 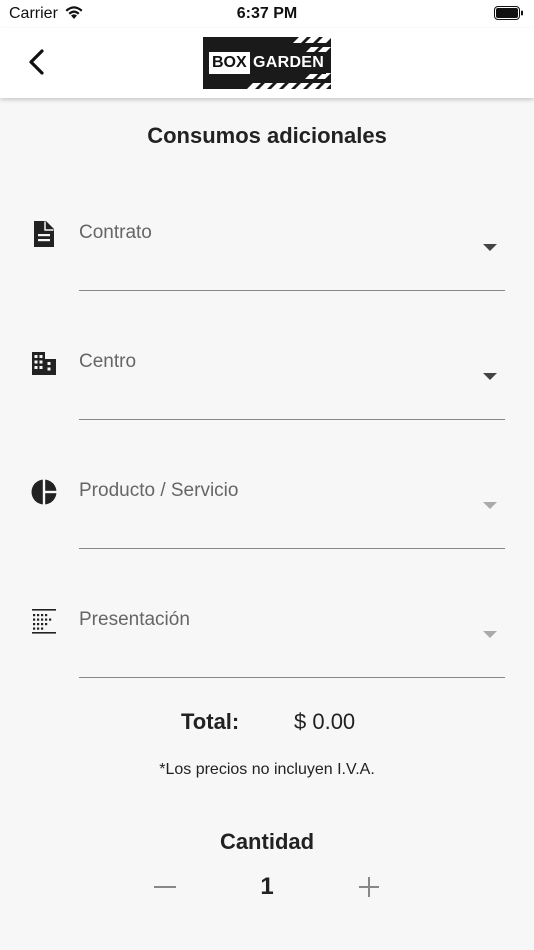 What do you see at coordinates (267, 769) in the screenshot?
I see `tax-note: *Los precios no incluyen I.V.A.` at bounding box center [267, 769].